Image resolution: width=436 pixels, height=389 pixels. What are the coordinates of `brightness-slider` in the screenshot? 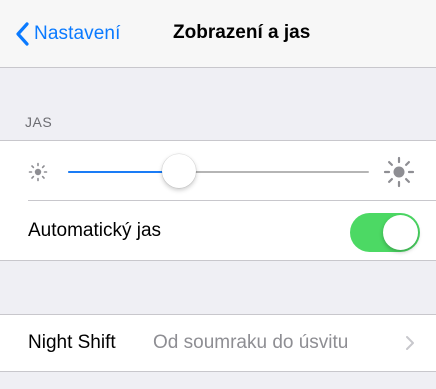 It's located at (218, 171).